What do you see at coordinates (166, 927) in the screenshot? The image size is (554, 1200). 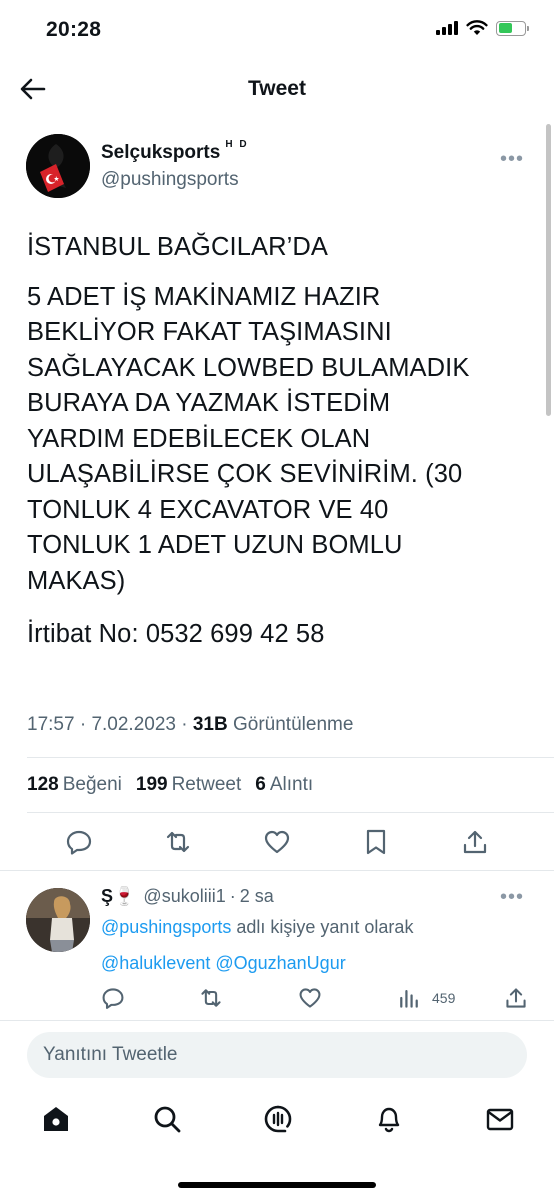 I see `reply-context-mention: @pushingsports` at bounding box center [166, 927].